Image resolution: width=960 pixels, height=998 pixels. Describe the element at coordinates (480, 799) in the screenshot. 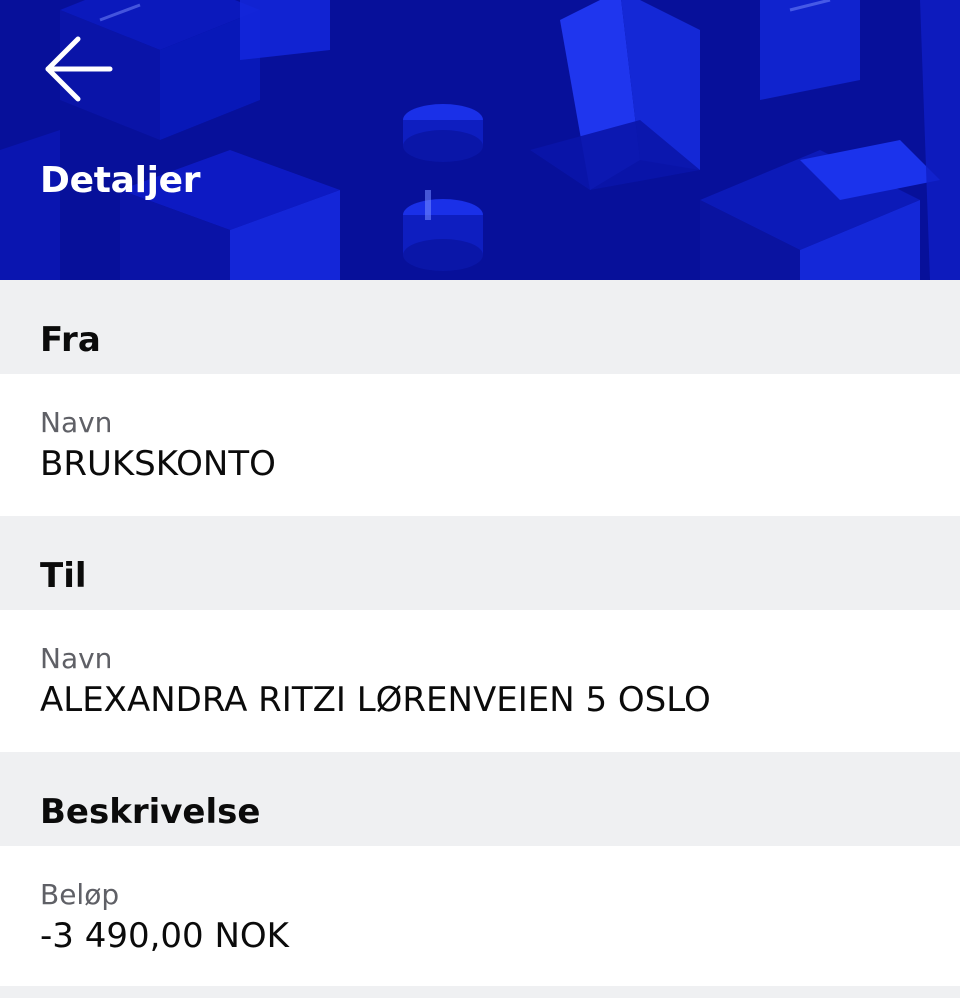

I see `section-header-description: Beskrivelse` at that location.